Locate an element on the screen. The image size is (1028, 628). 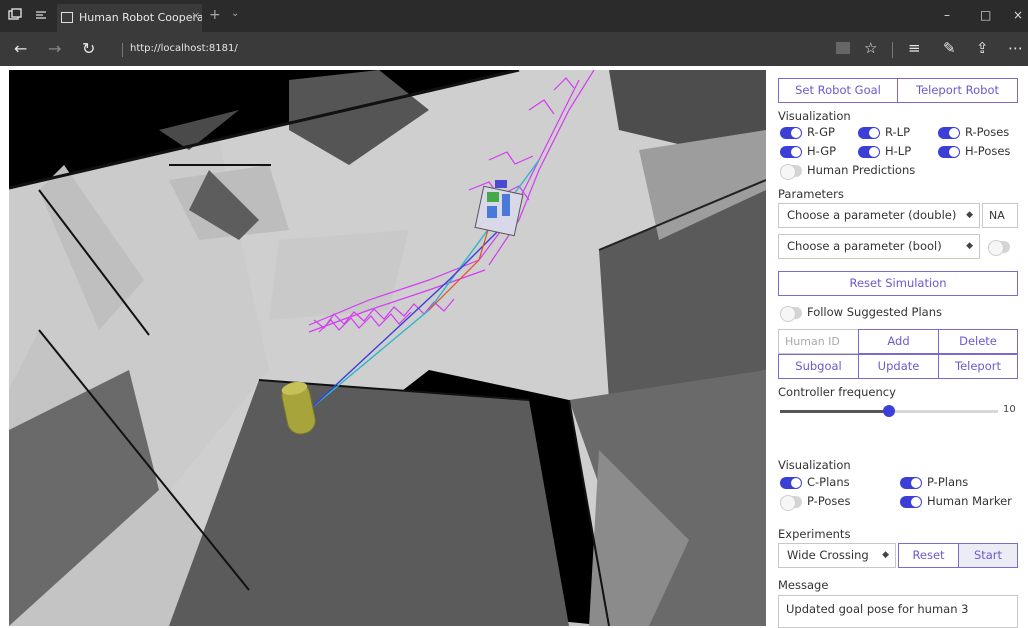
nav-divider is located at coordinates (122, 50).